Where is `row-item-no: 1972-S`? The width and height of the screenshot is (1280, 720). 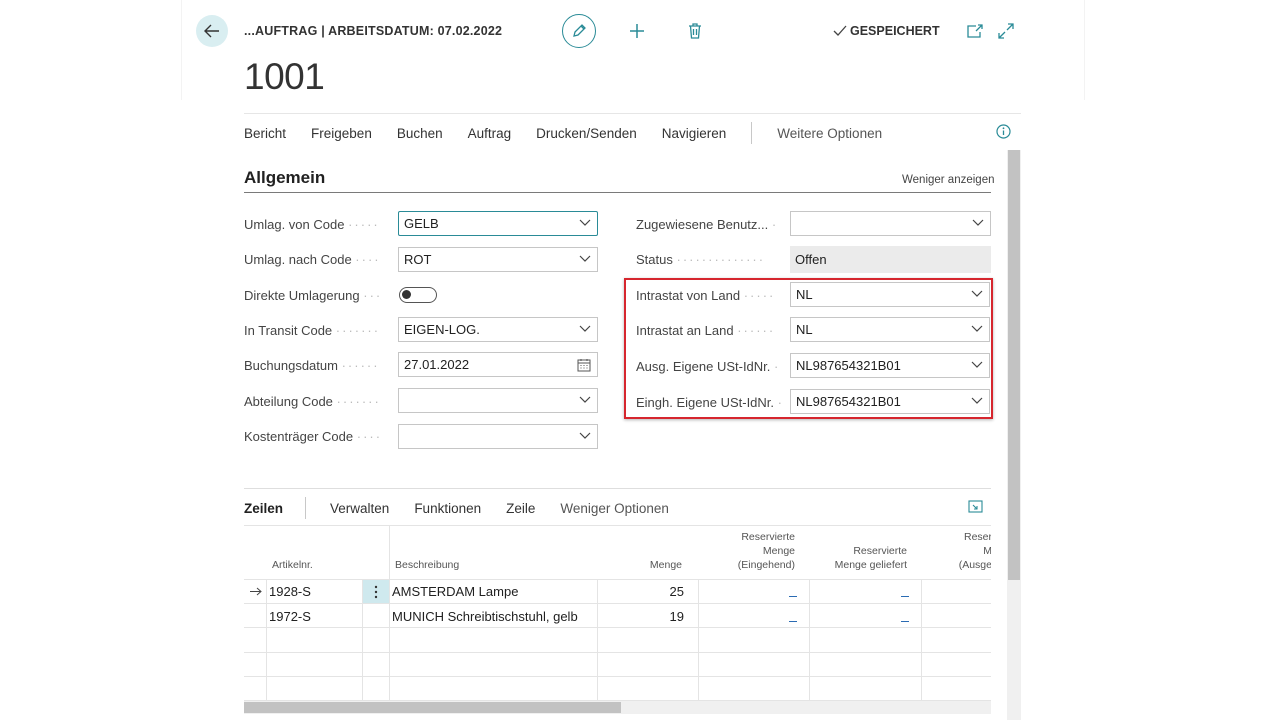 row-item-no: 1972-S is located at coordinates (290, 616).